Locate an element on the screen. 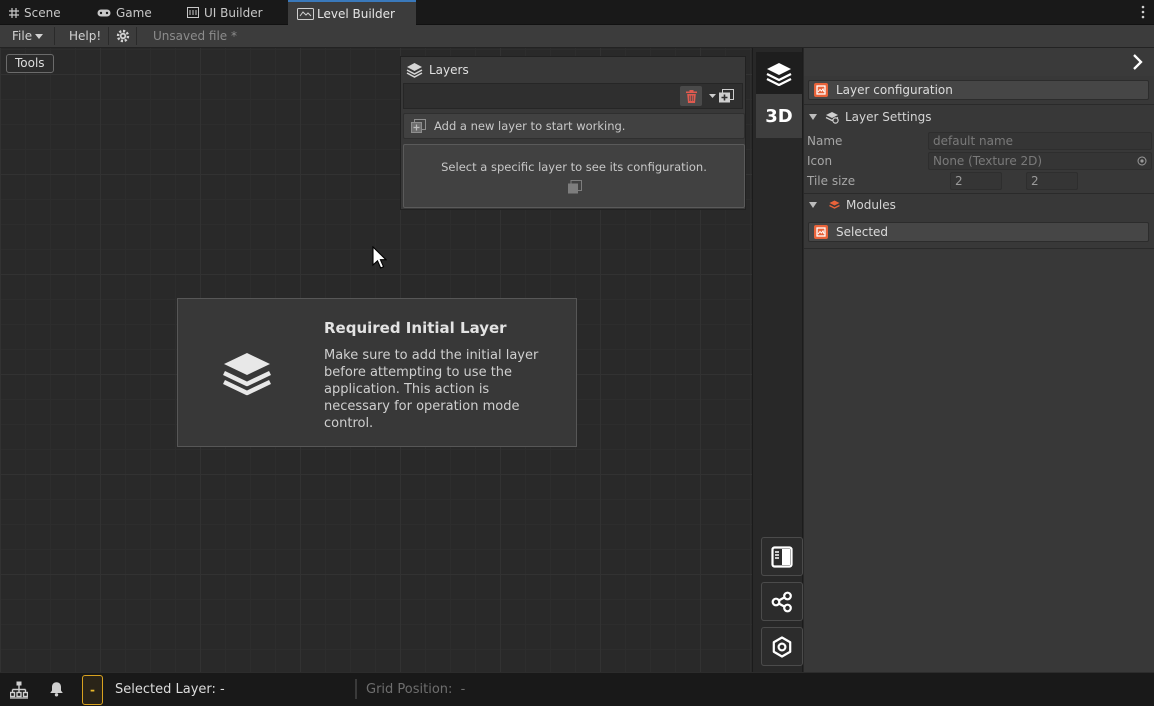 The height and width of the screenshot is (706, 1154). tab-ui-builder: UI Builder is located at coordinates (225, 12).